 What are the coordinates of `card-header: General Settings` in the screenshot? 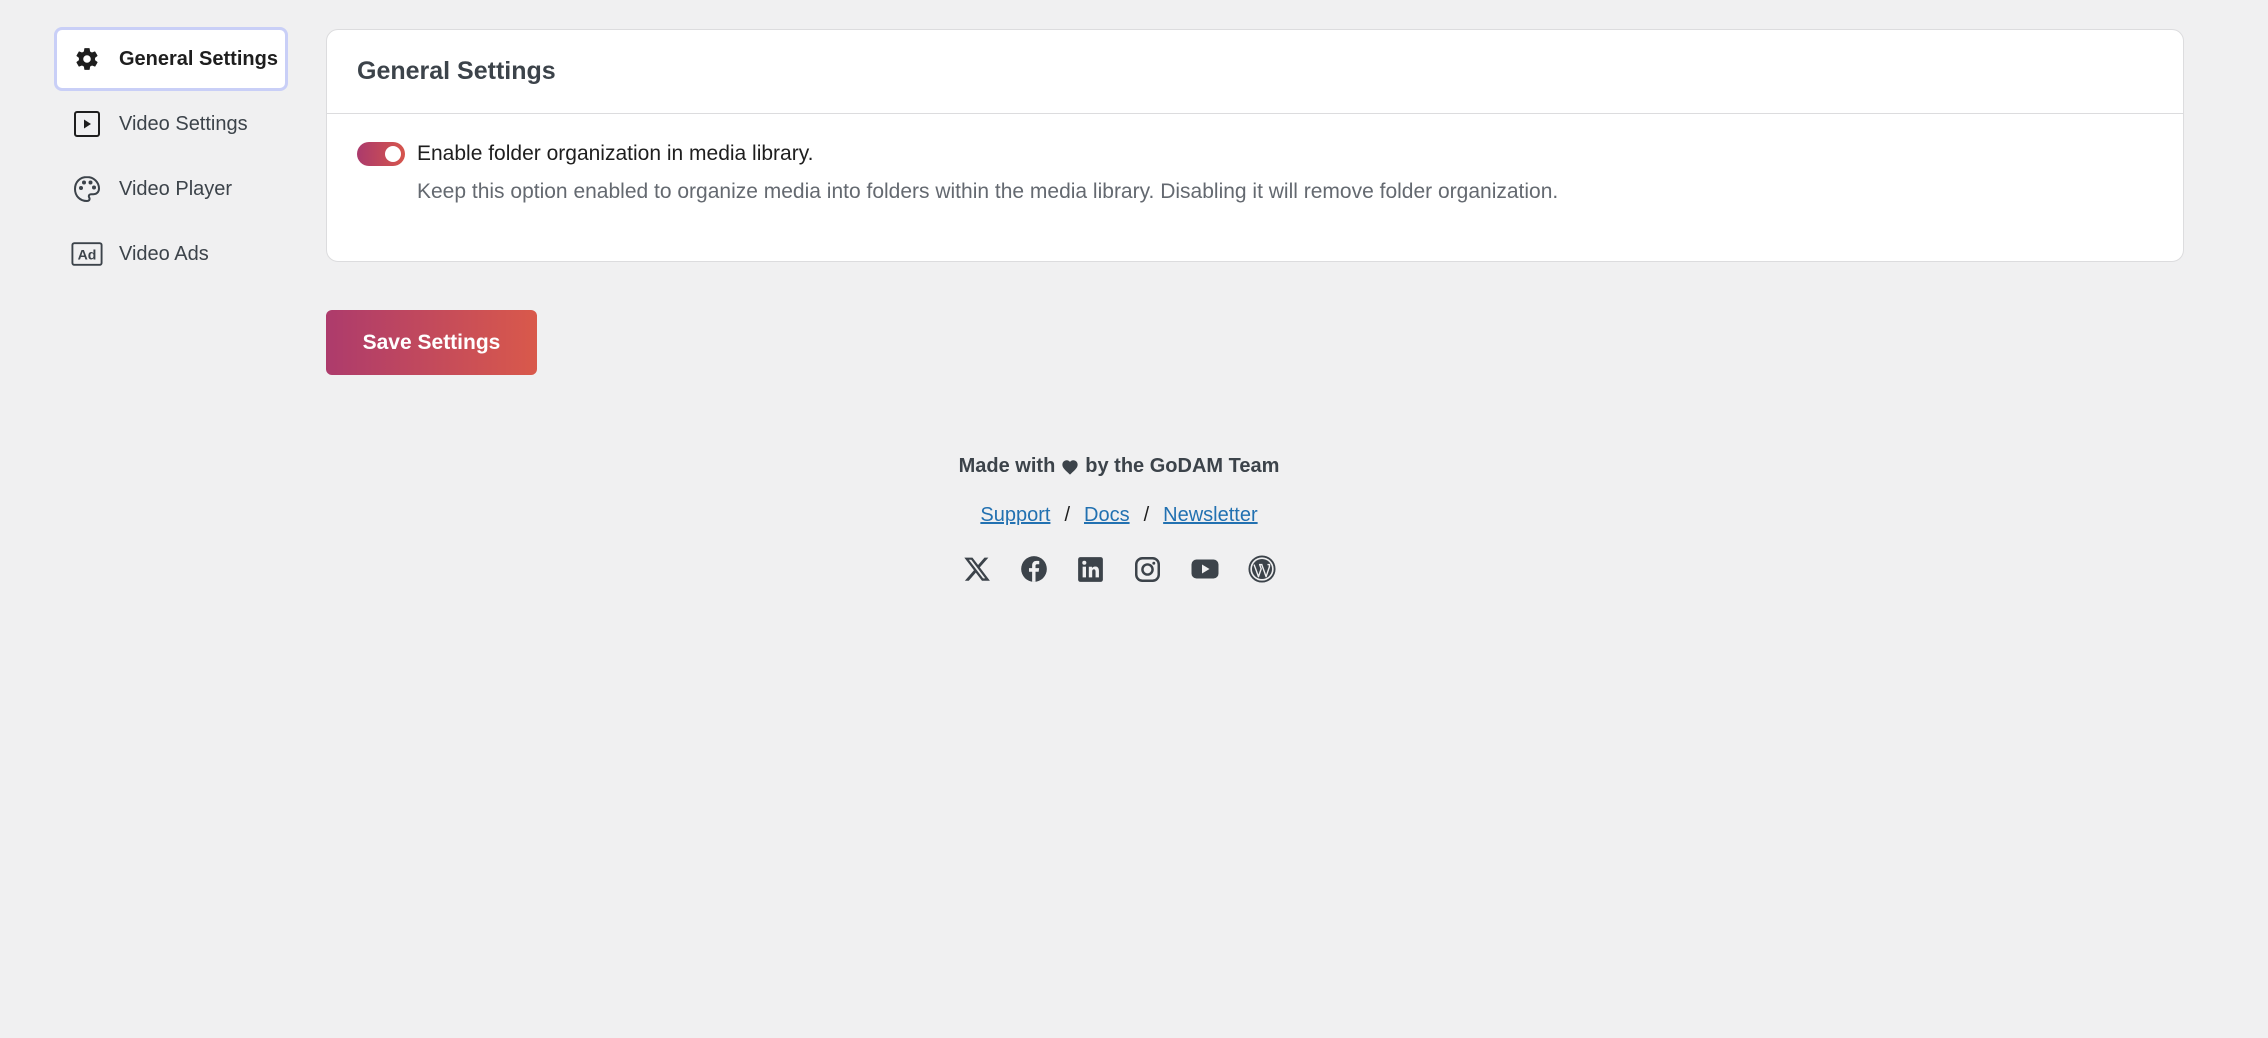 It's located at (1255, 72).